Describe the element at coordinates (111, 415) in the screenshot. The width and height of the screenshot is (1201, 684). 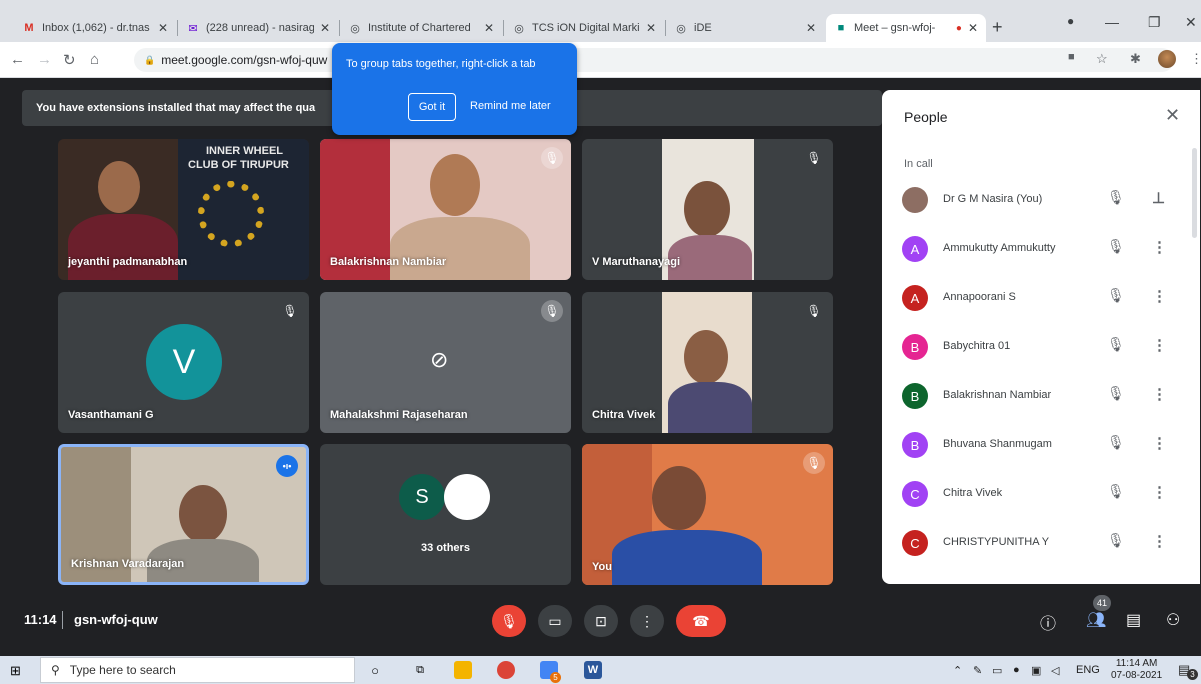
I see `participant-name: Vasanthamani G` at that location.